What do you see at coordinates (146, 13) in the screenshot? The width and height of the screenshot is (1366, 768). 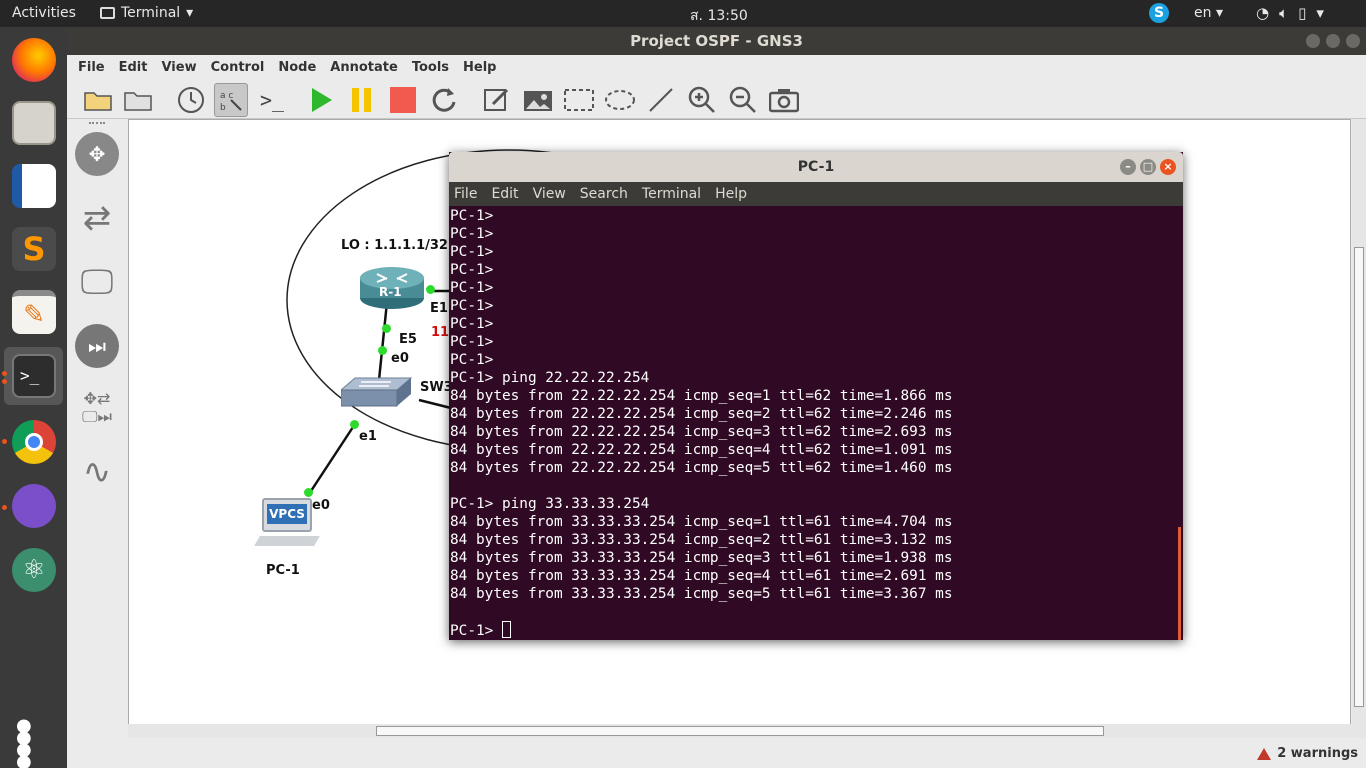 I see `app-menu: Terminal ▾` at bounding box center [146, 13].